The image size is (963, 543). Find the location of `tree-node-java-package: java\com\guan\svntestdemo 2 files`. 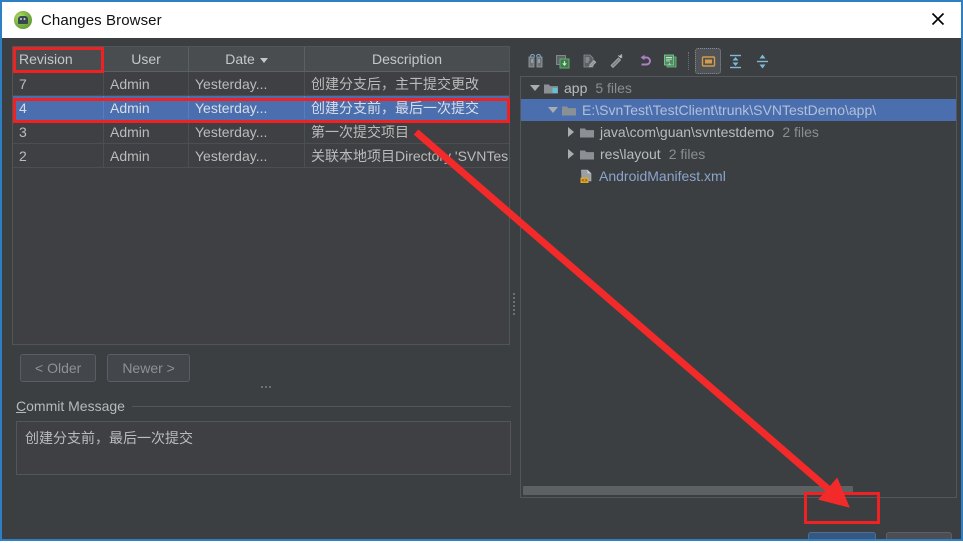

tree-node-java-package: java\com\guan\svntestdemo 2 files is located at coordinates (738, 132).